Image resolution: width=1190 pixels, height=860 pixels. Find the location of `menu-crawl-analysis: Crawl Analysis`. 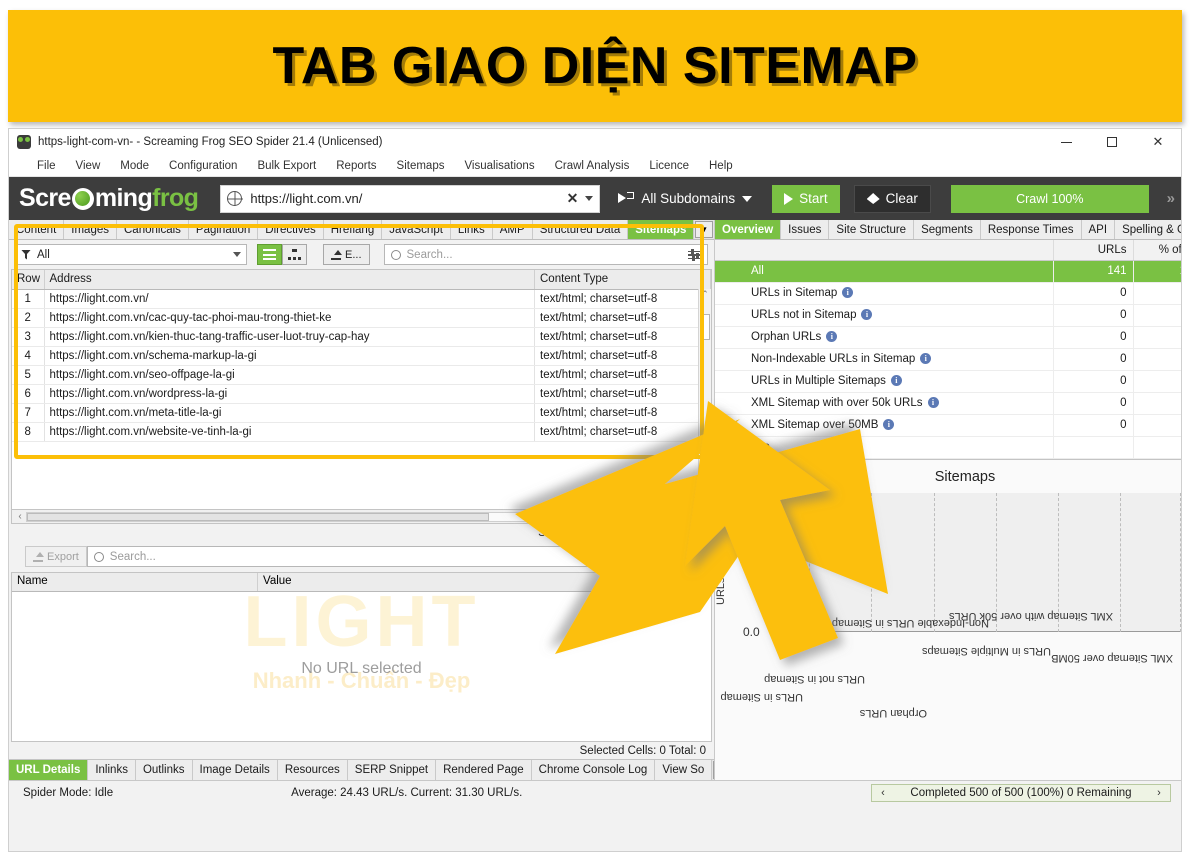

menu-crawl-analysis: Crawl Analysis is located at coordinates (592, 166).